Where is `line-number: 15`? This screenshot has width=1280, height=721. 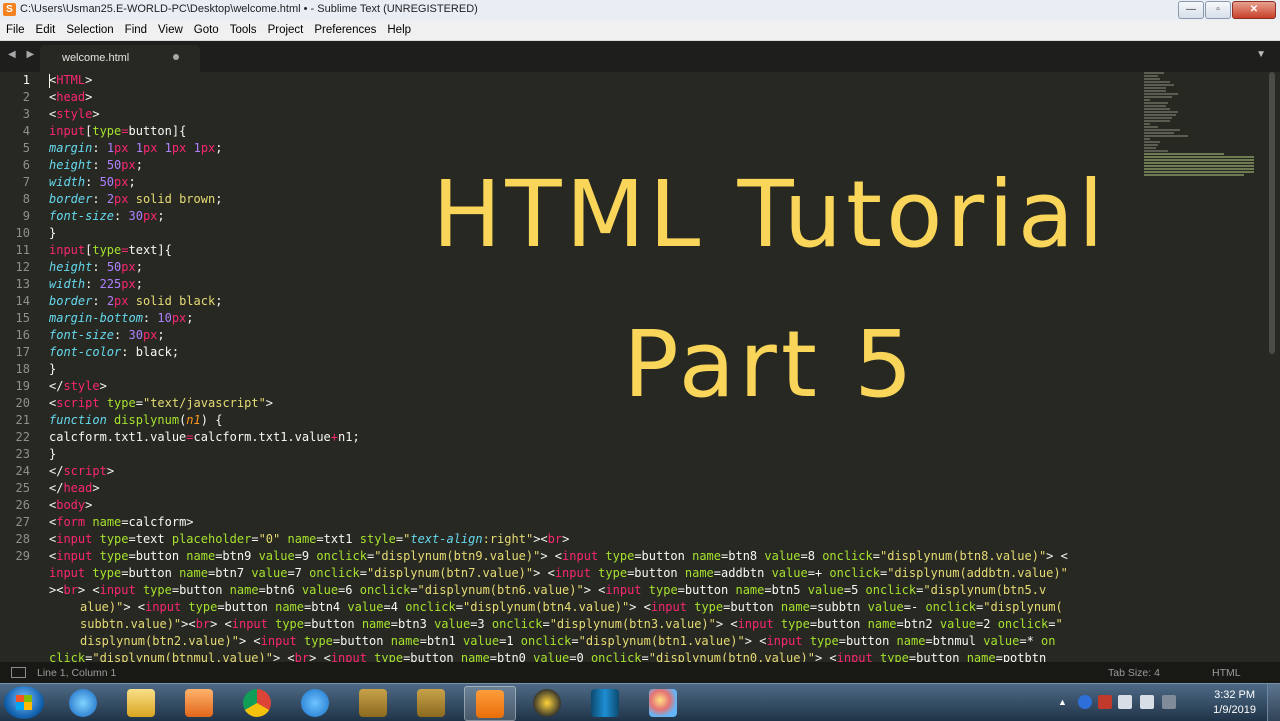
line-number: 15 is located at coordinates (22, 318).